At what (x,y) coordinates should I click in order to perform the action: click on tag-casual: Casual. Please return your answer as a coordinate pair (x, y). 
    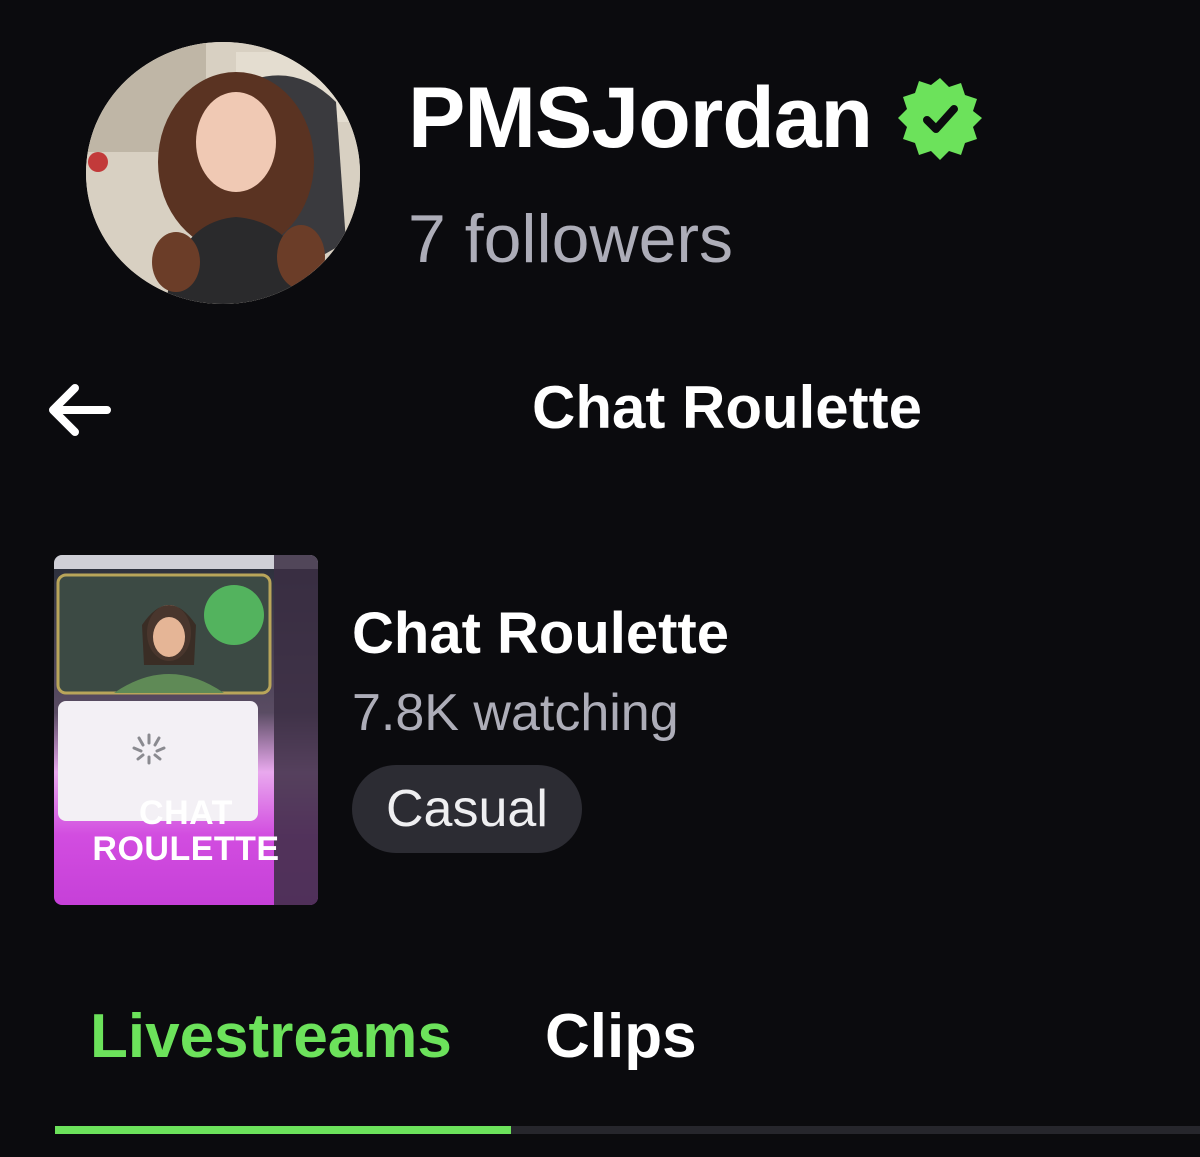
    Looking at the image, I should click on (467, 809).